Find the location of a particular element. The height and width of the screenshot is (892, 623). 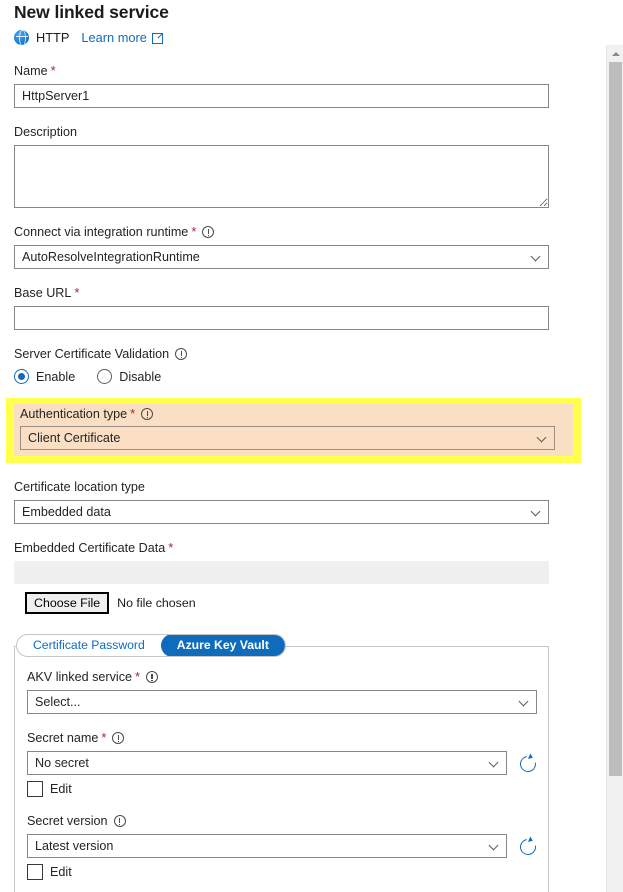

authentication-type-select: Client Certificate is located at coordinates (287, 438).